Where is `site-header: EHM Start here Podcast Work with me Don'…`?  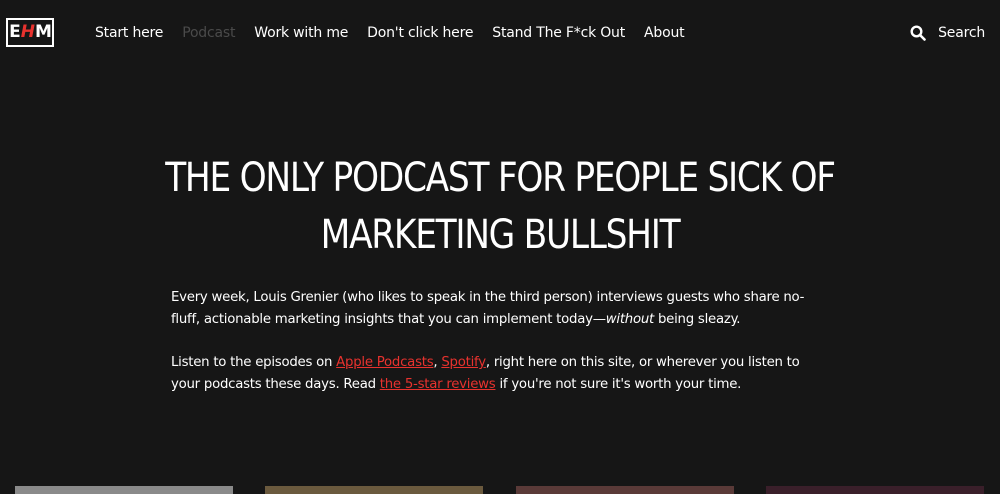
site-header: EHM Start here Podcast Work with me Don'… is located at coordinates (500, 33).